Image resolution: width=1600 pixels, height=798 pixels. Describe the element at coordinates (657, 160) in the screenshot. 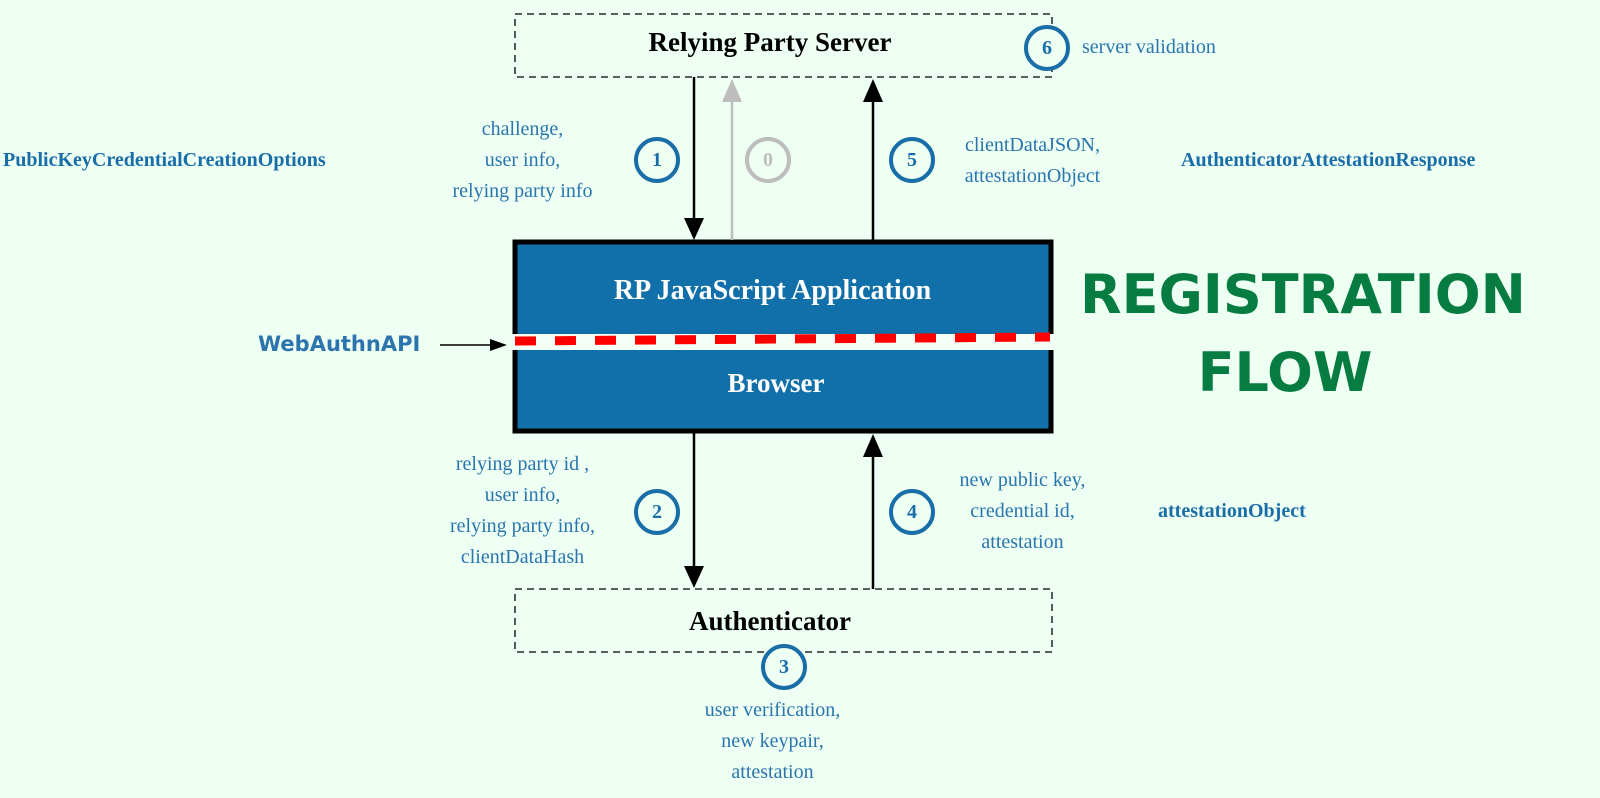

I see `step-1-badge: 1` at that location.